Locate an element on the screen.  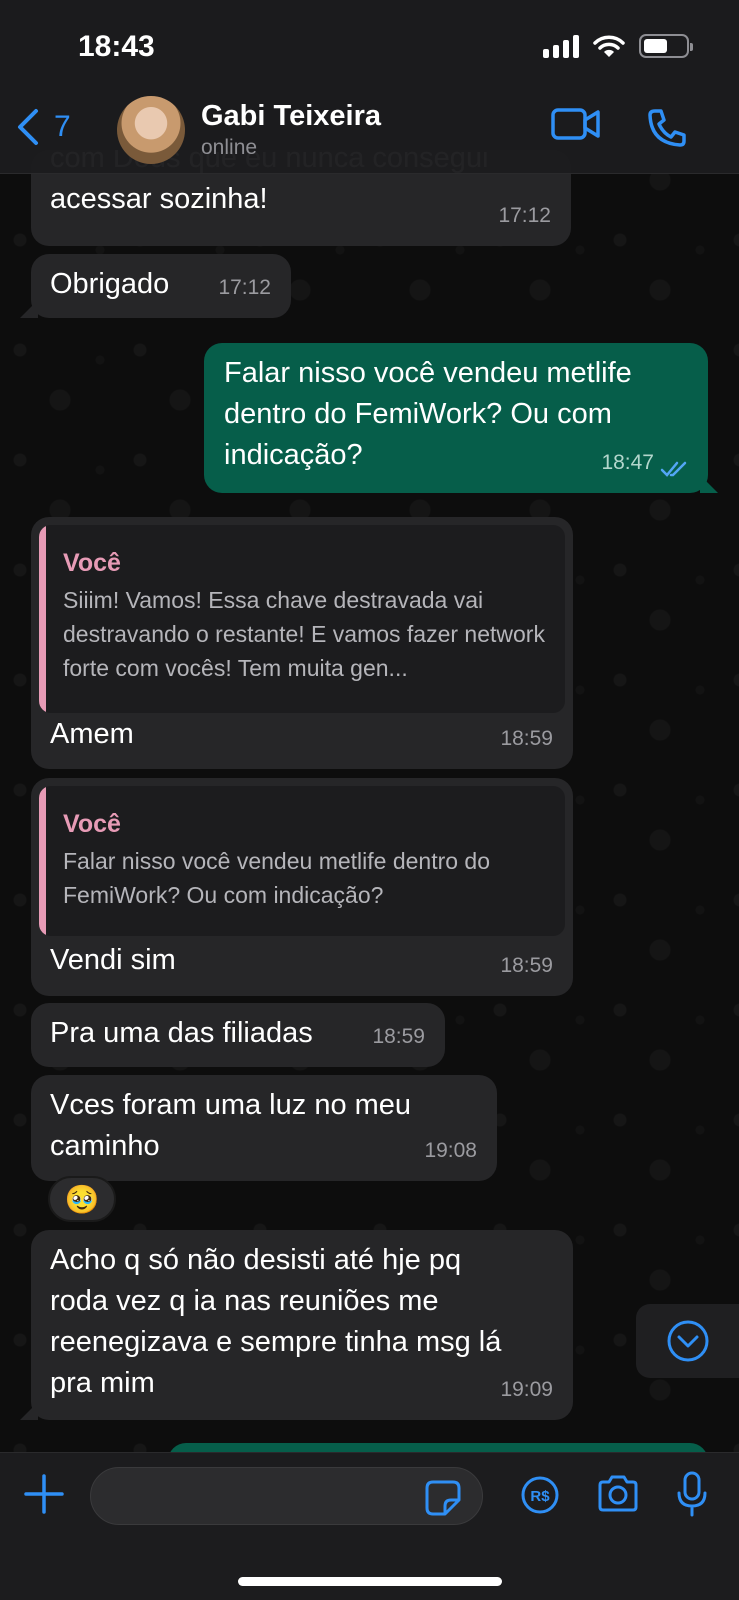
status-icons is located at coordinates (618, 46).